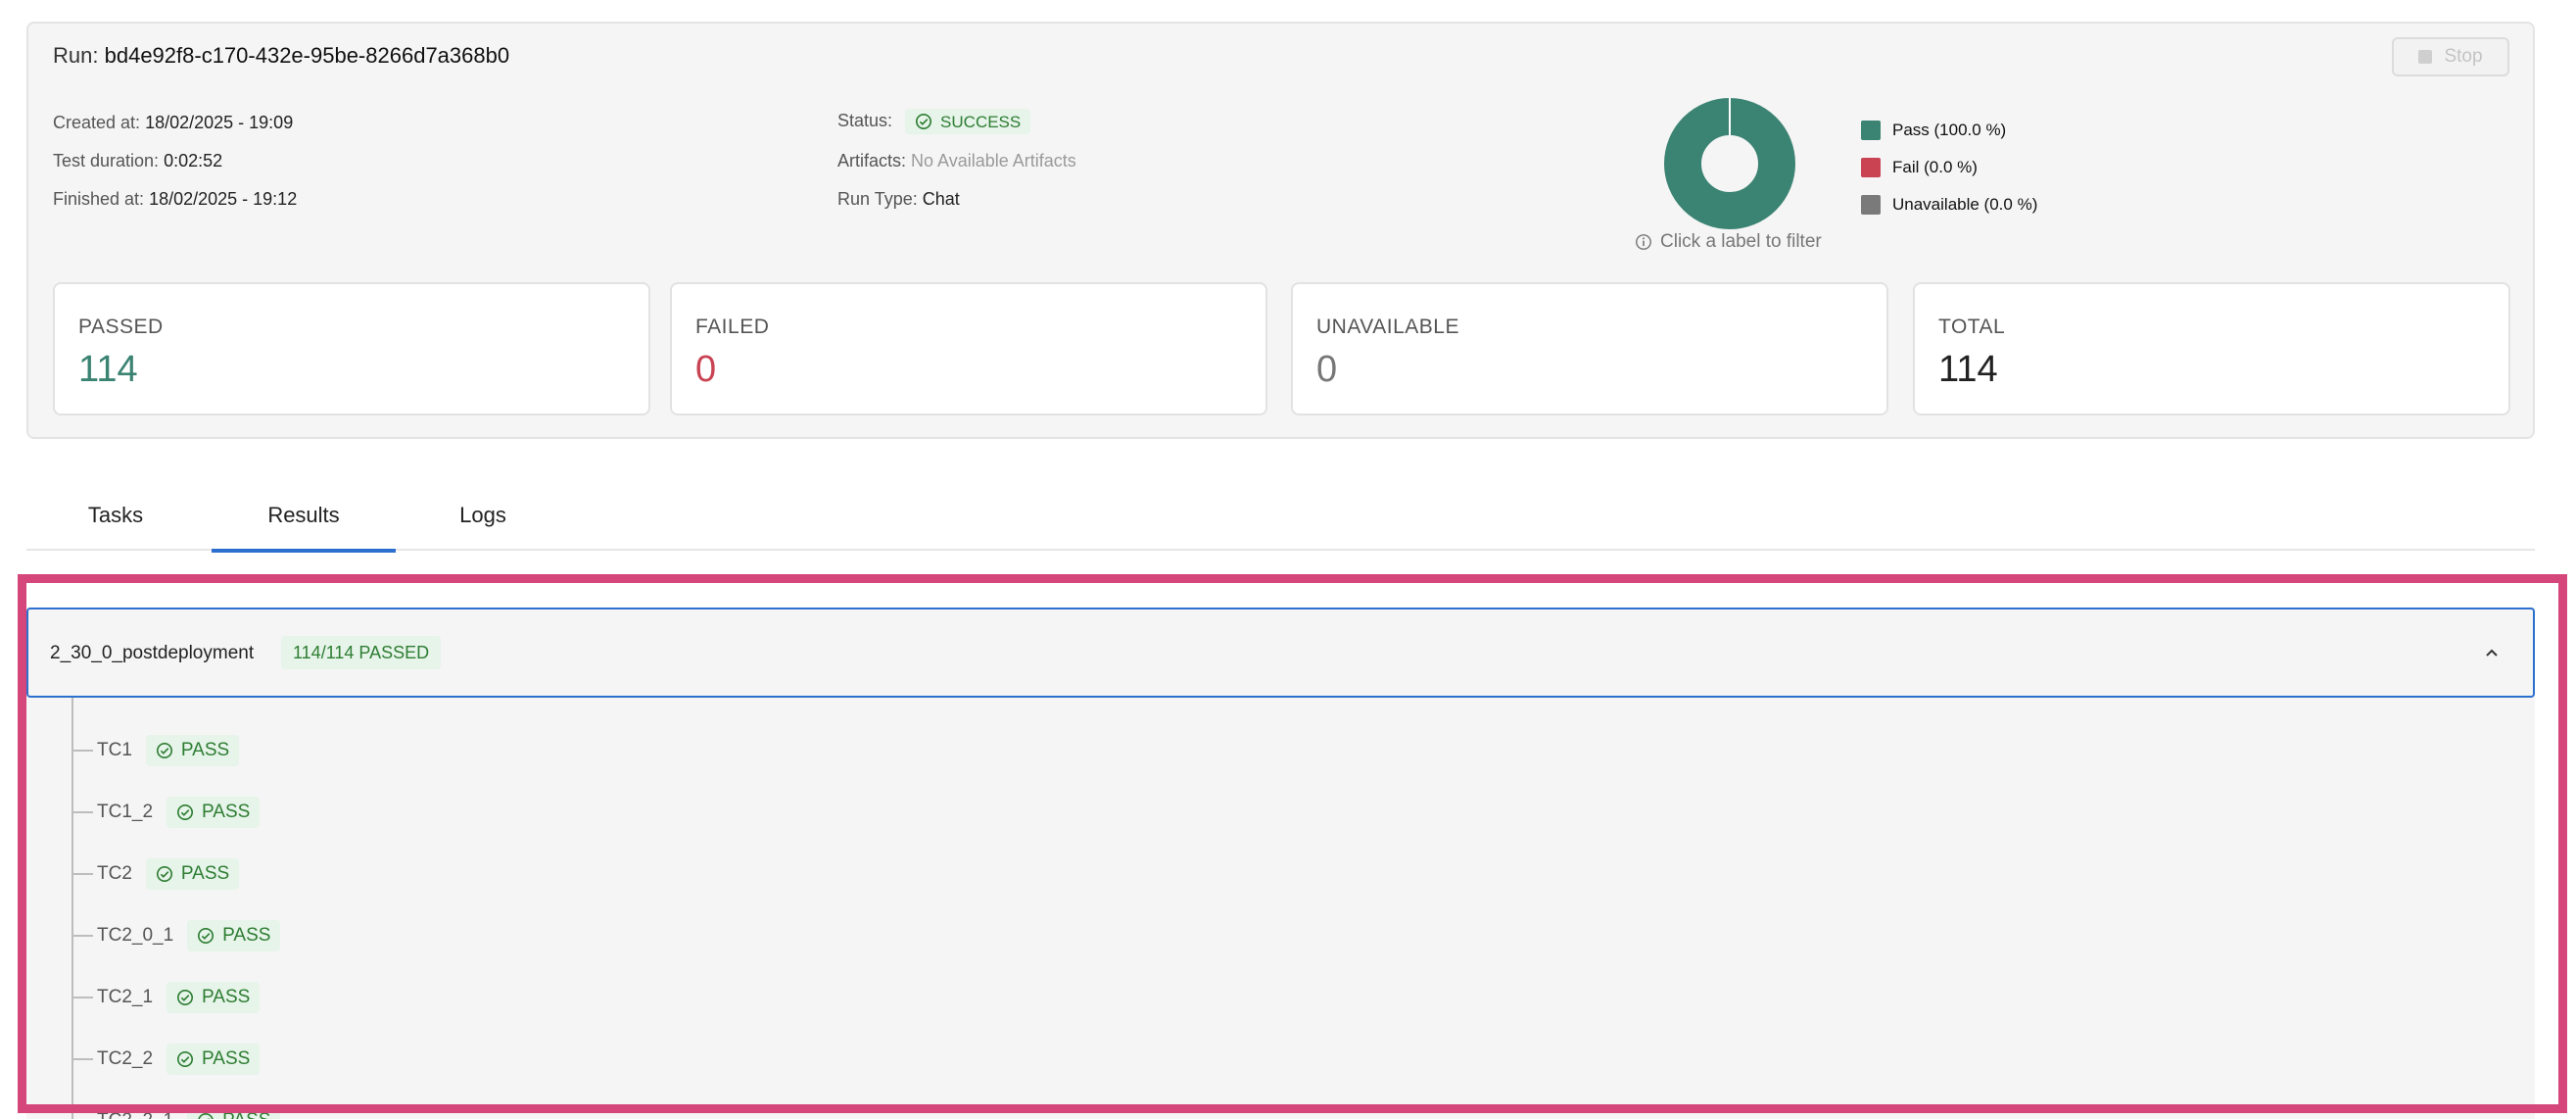 This screenshot has width=2576, height=1119. What do you see at coordinates (76, 55) in the screenshot?
I see `run-title-label: Run:` at bounding box center [76, 55].